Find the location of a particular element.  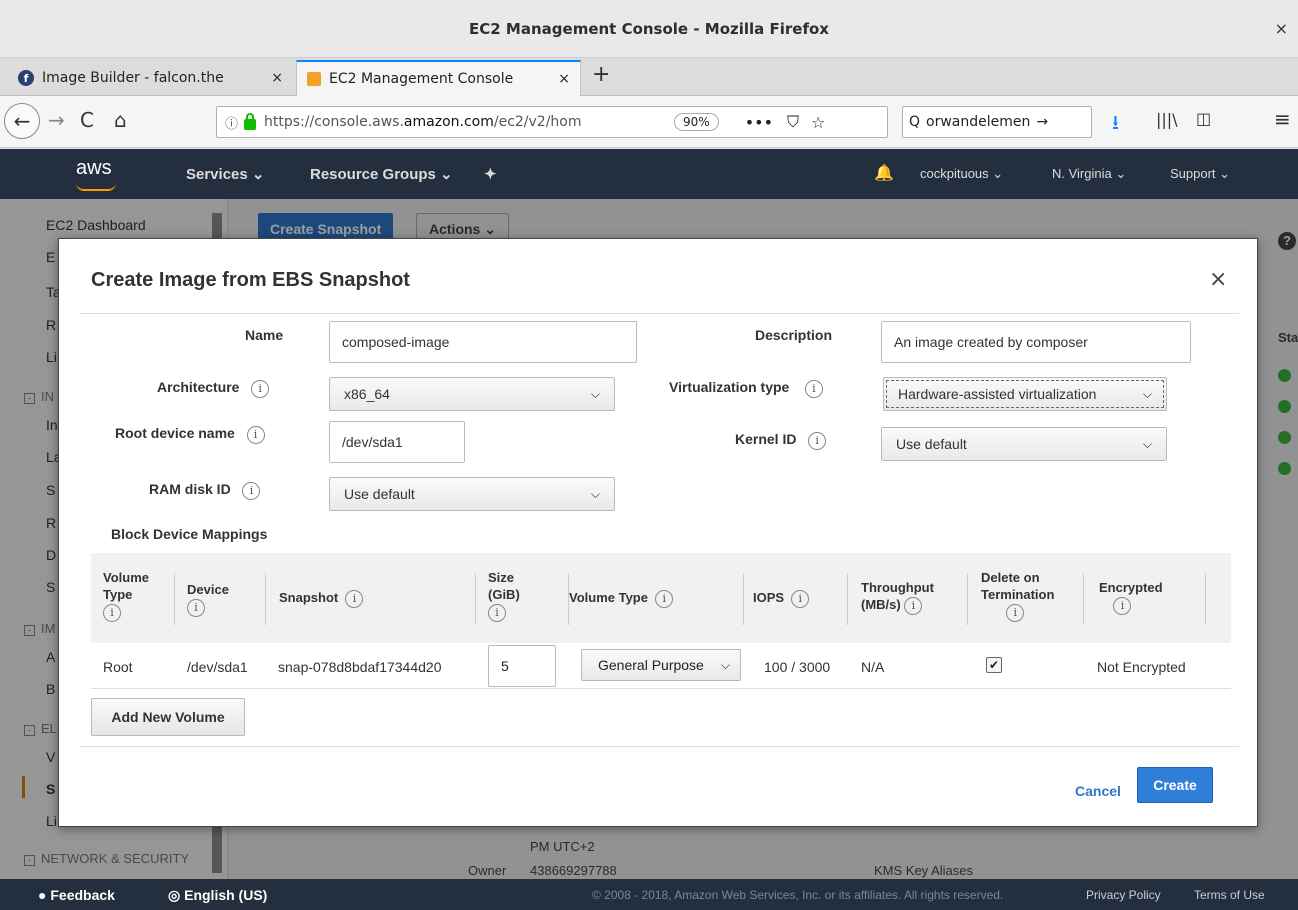

library-icon: |||\ is located at coordinates (1167, 119).